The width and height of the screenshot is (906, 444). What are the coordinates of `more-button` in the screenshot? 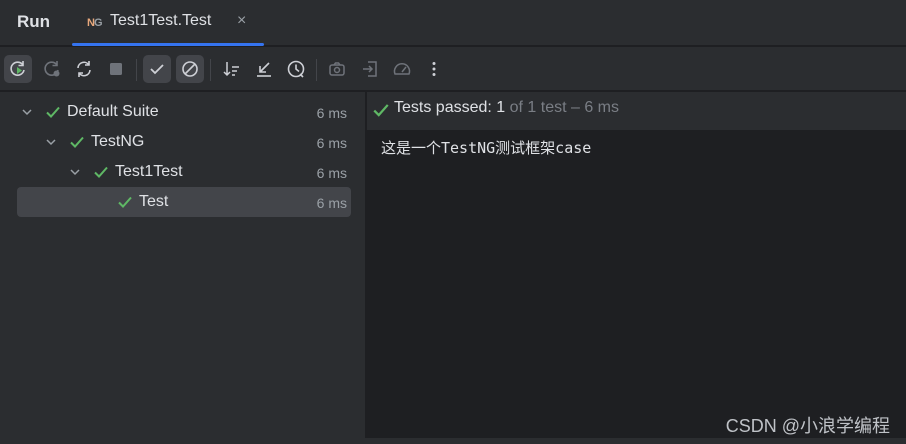 It's located at (434, 69).